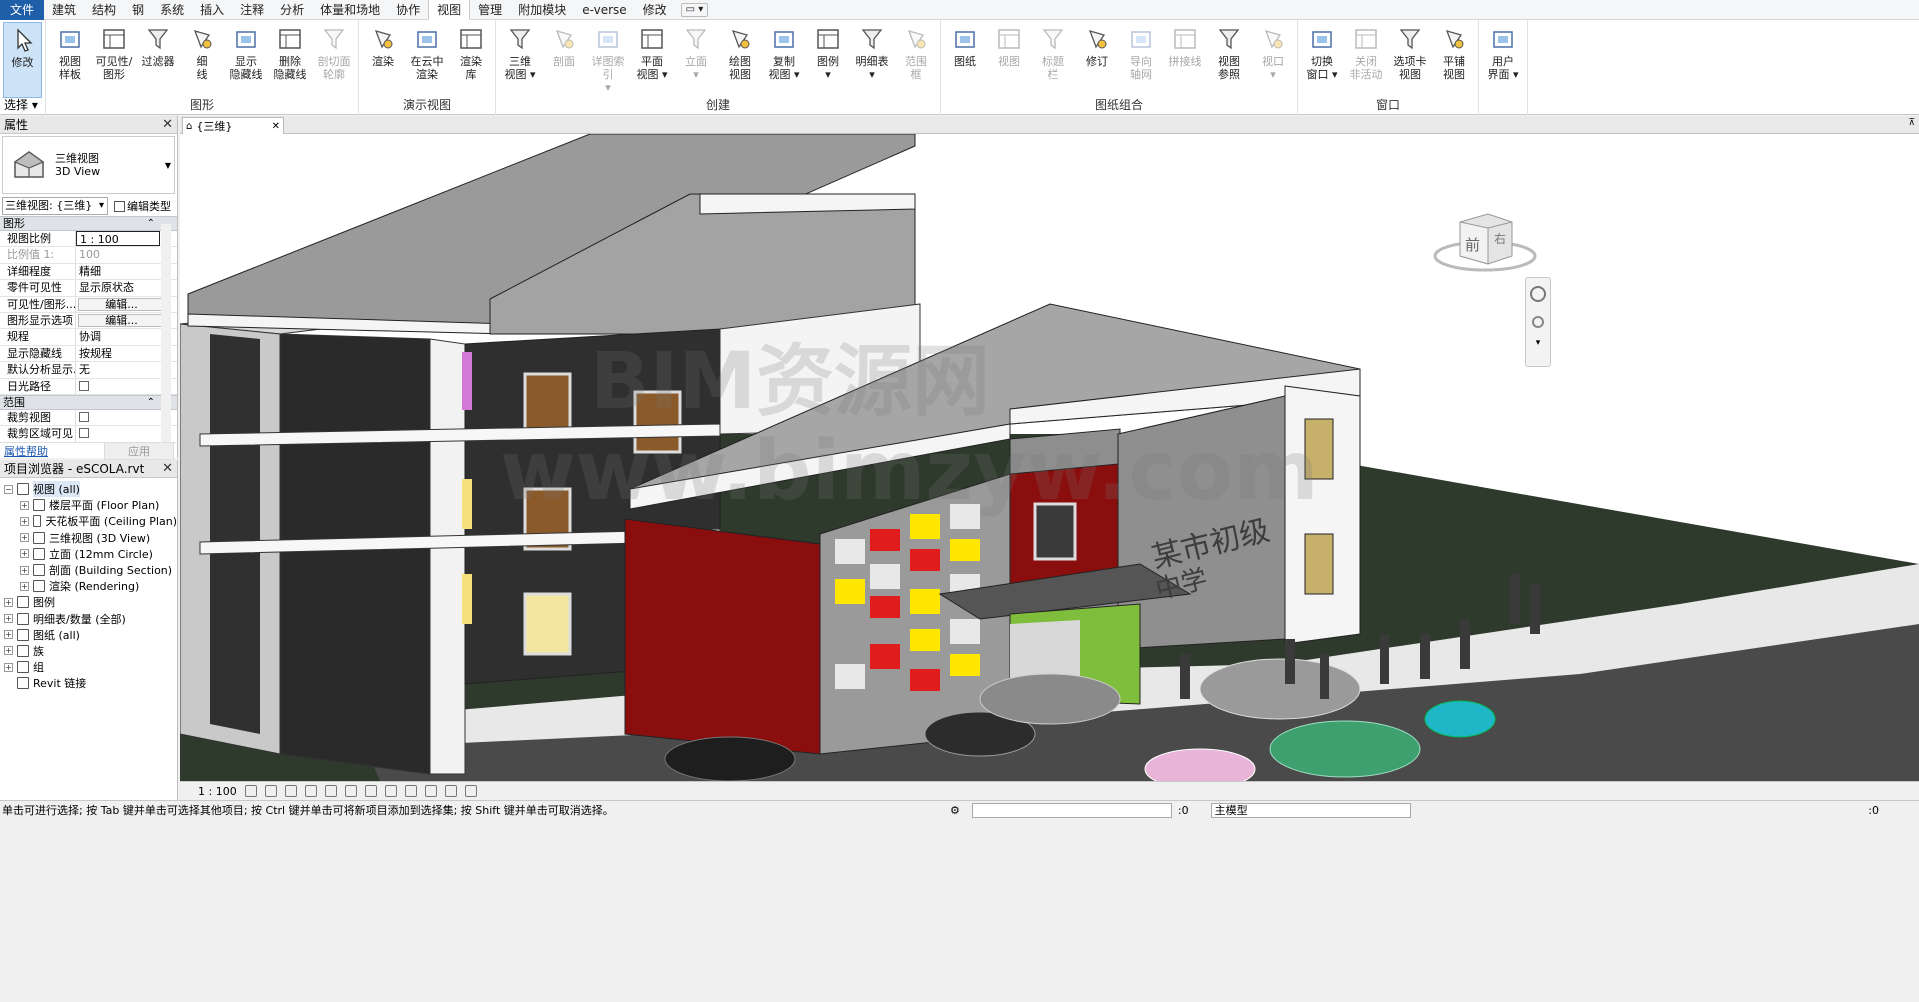 Image resolution: width=1919 pixels, height=1002 pixels. What do you see at coordinates (250, 791) in the screenshot?
I see `detail-level-icon` at bounding box center [250, 791].